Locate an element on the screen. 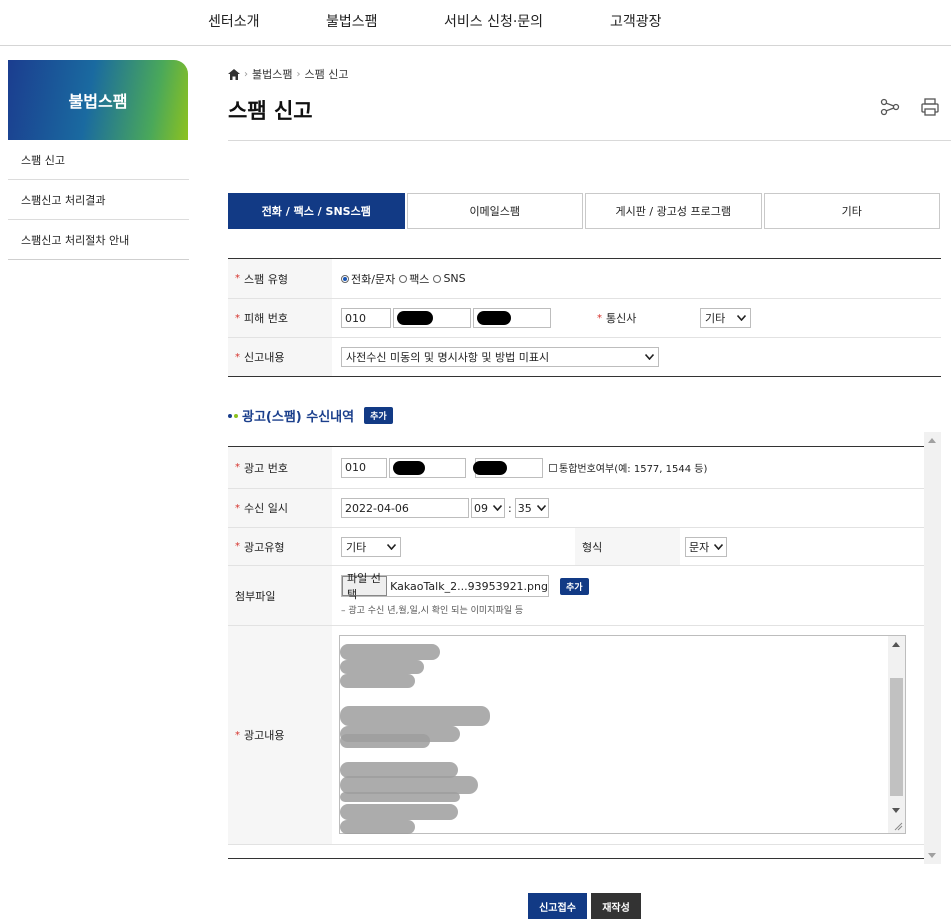 The image size is (951, 922). ad-number-row: * 광고 번호 010 통합번호여부(예: 1577, 1544 등) is located at coordinates (576, 468).